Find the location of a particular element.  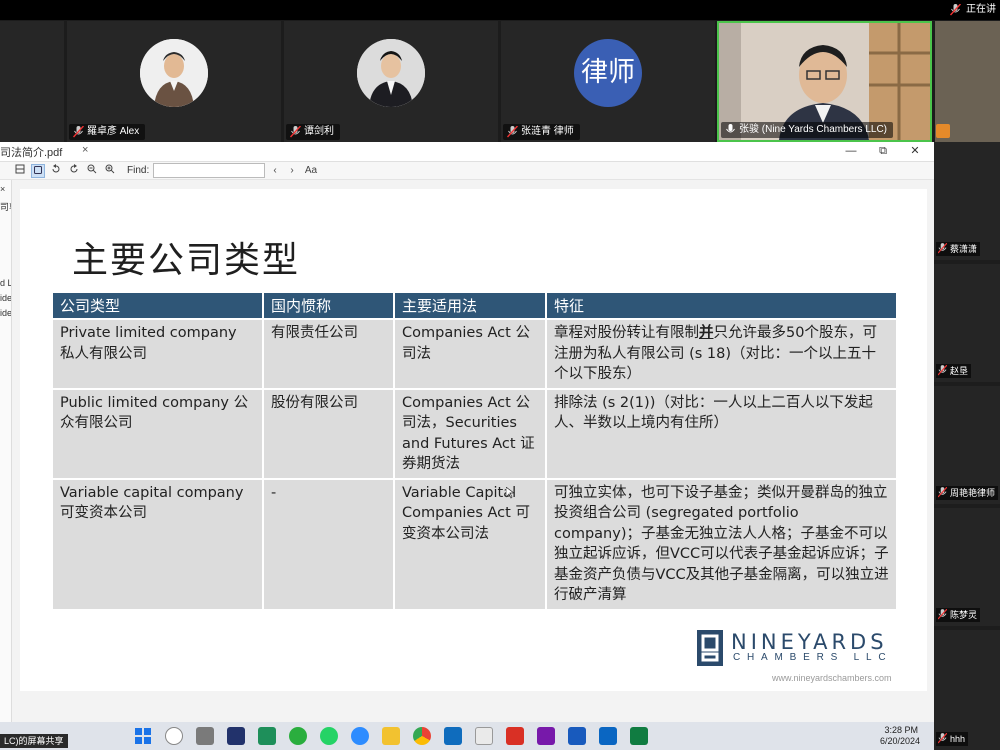

calculator-icon is located at coordinates (205, 736).